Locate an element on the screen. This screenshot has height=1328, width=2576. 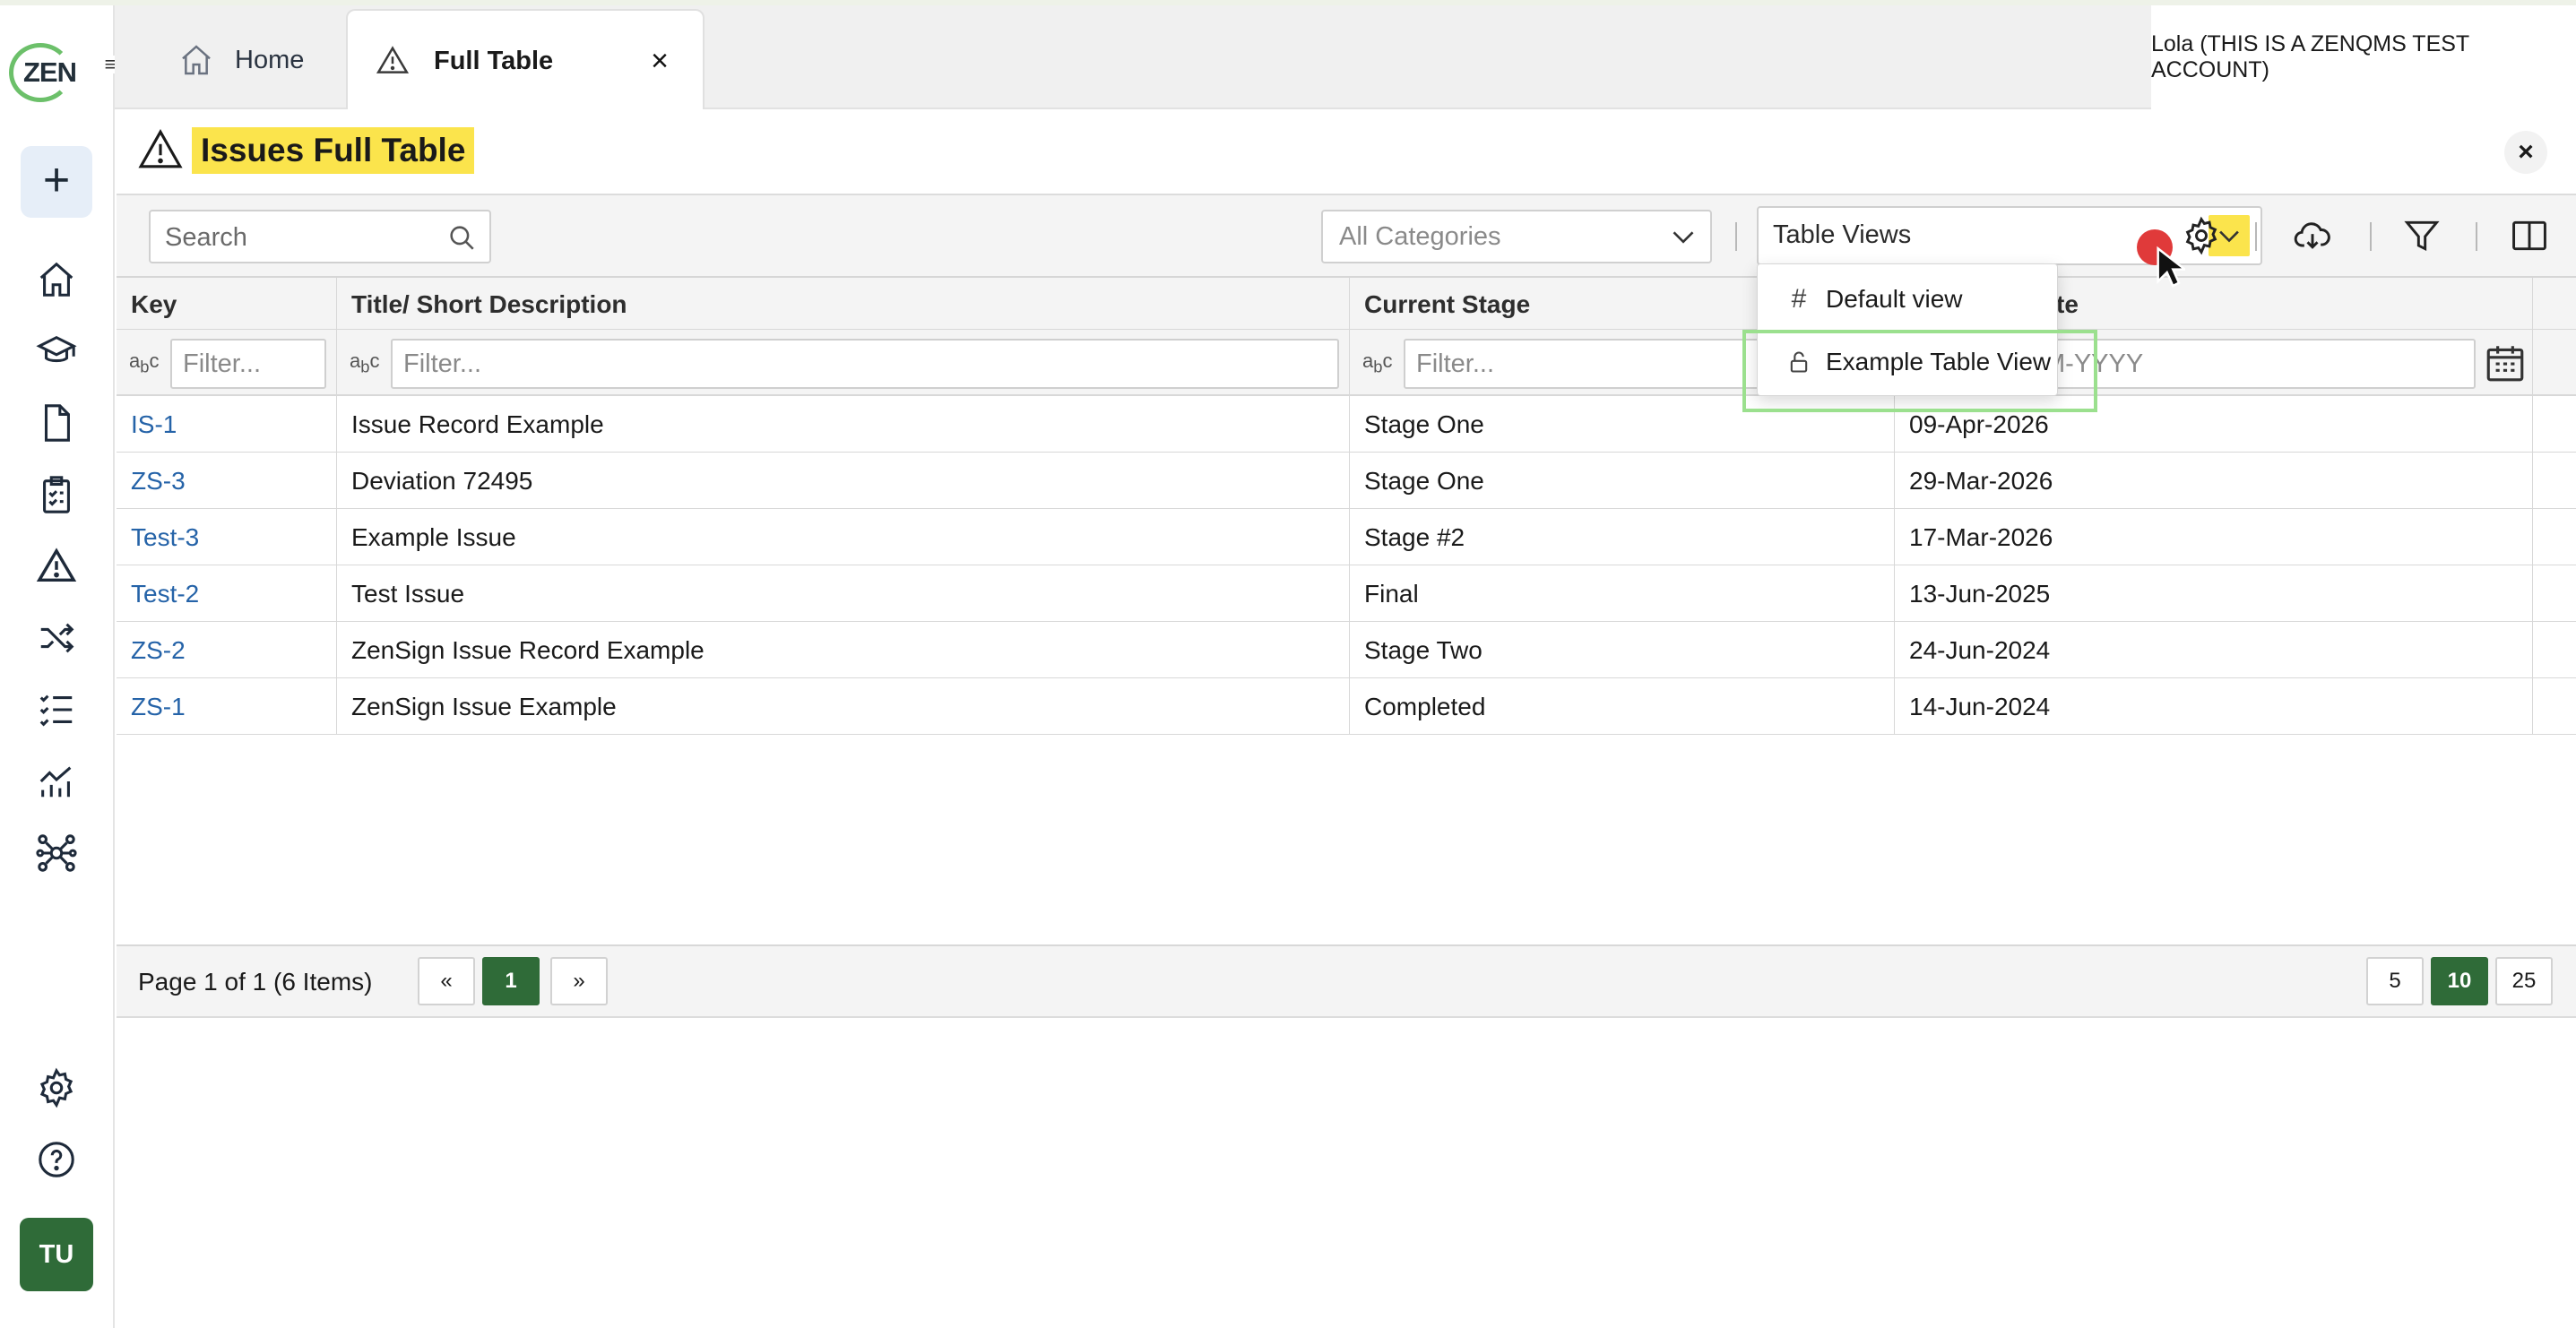
account-name: Lola (THIS IS A ZENQMS TEST ACCOUNT) is located at coordinates (2363, 57).